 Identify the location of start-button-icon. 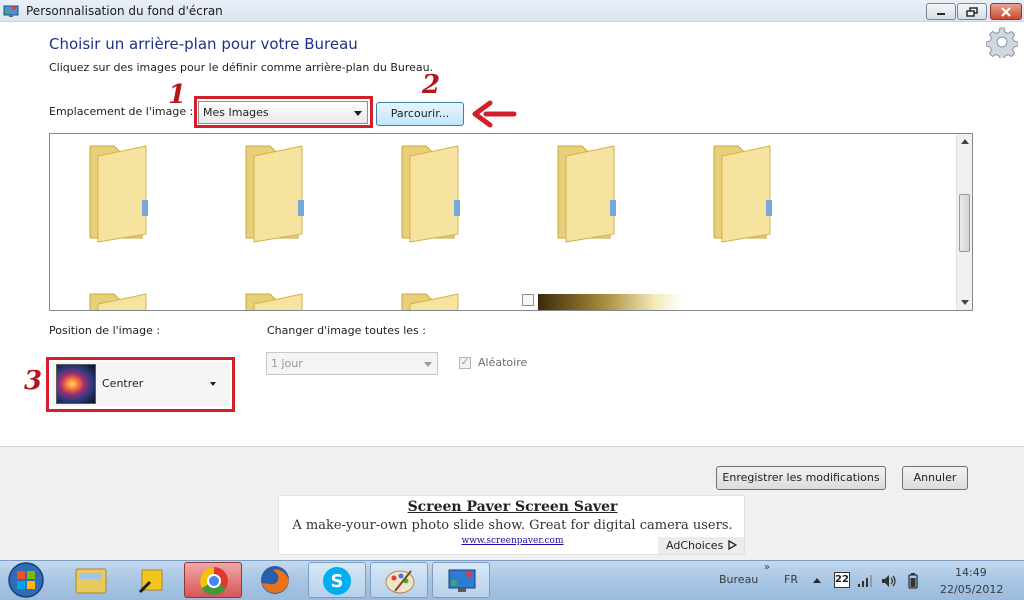
(26, 580).